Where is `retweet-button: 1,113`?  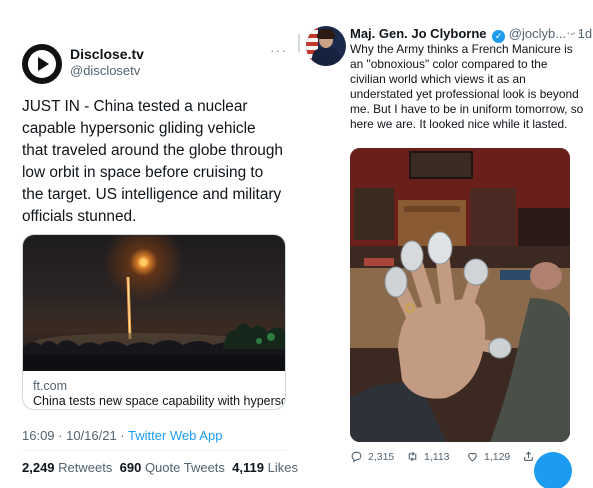 retweet-button: 1,113 is located at coordinates (428, 456).